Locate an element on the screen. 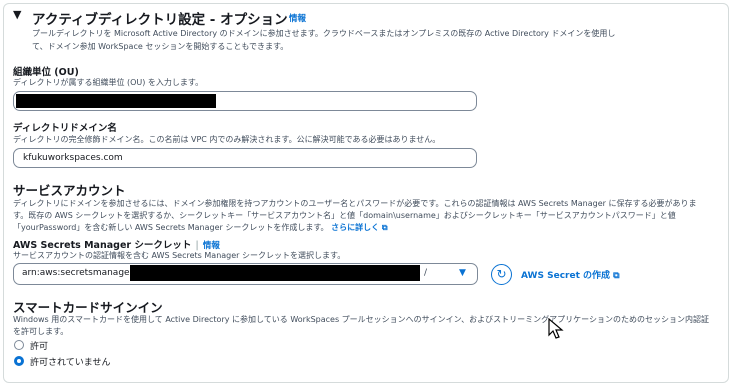  info-link: 情報 is located at coordinates (297, 18).